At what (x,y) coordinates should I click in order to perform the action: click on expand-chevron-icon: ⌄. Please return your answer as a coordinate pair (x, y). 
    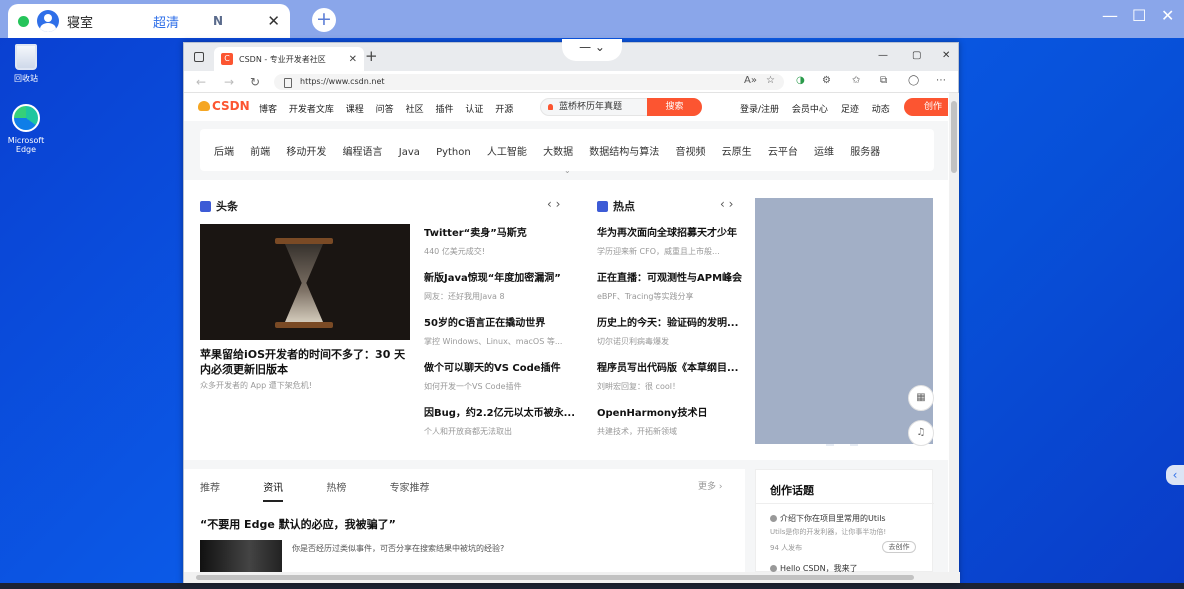
    Looking at the image, I should click on (567, 170).